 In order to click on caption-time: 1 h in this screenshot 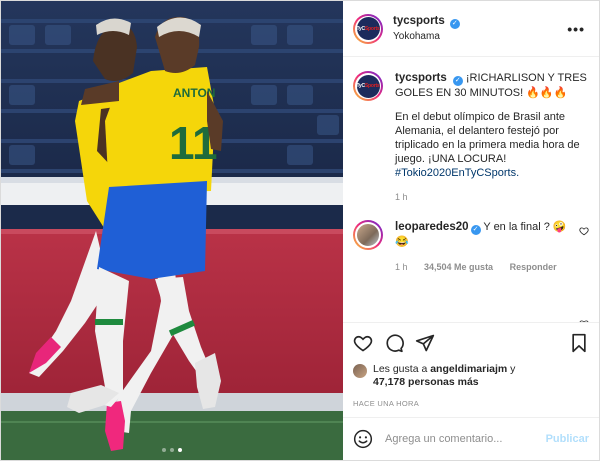, I will do `click(492, 197)`.